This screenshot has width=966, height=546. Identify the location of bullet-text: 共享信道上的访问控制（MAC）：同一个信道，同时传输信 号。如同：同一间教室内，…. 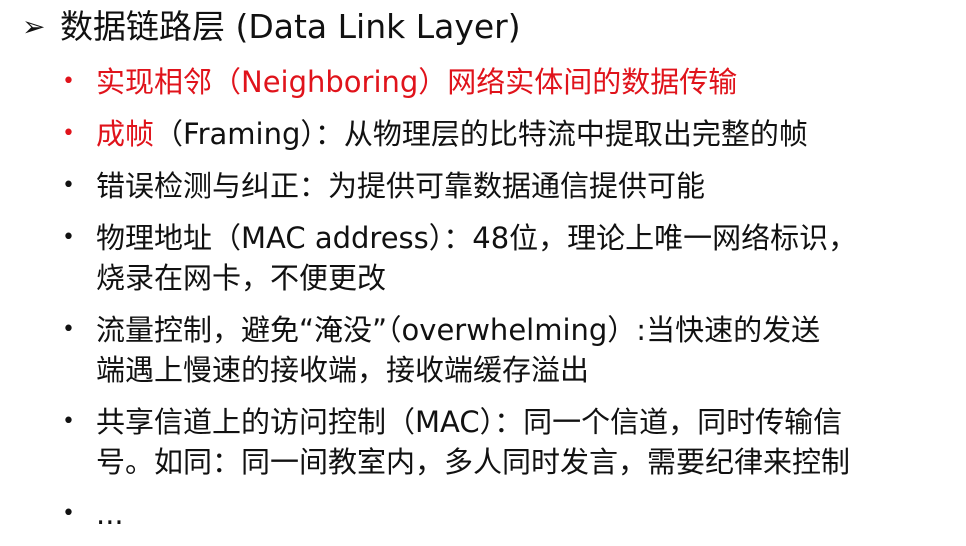
(529, 442).